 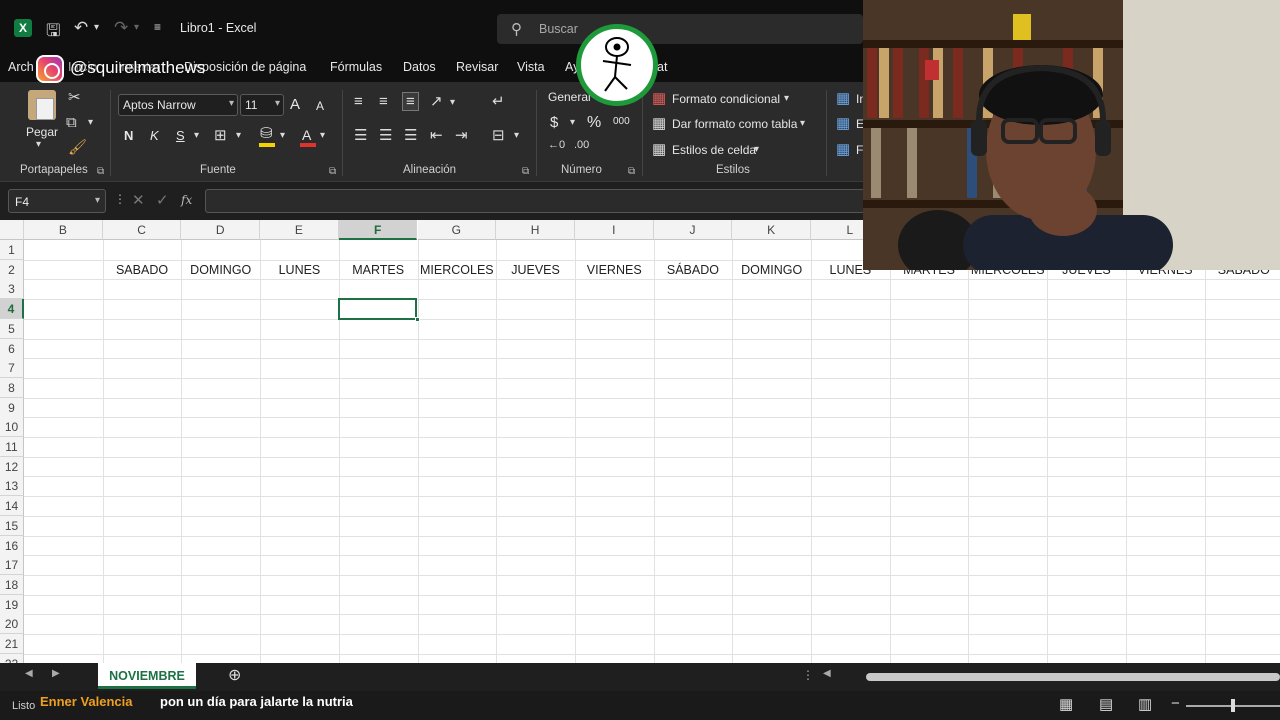 What do you see at coordinates (581, 145) in the screenshot?
I see `decrease-decimal-icon: .00` at bounding box center [581, 145].